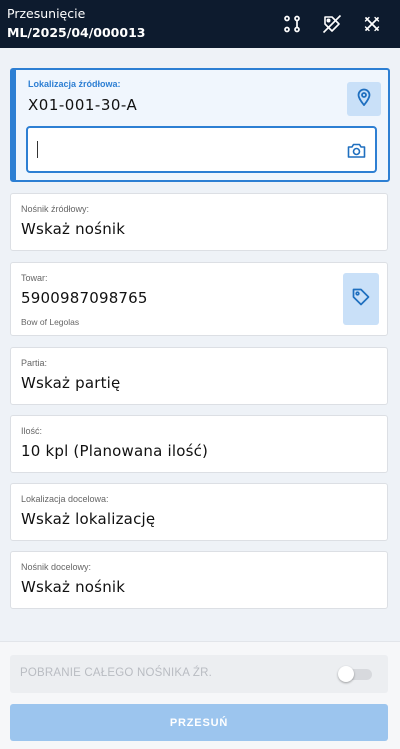 The image size is (400, 749). Describe the element at coordinates (83, 105) in the screenshot. I see `source-location-value: X01-001-30-A` at that location.